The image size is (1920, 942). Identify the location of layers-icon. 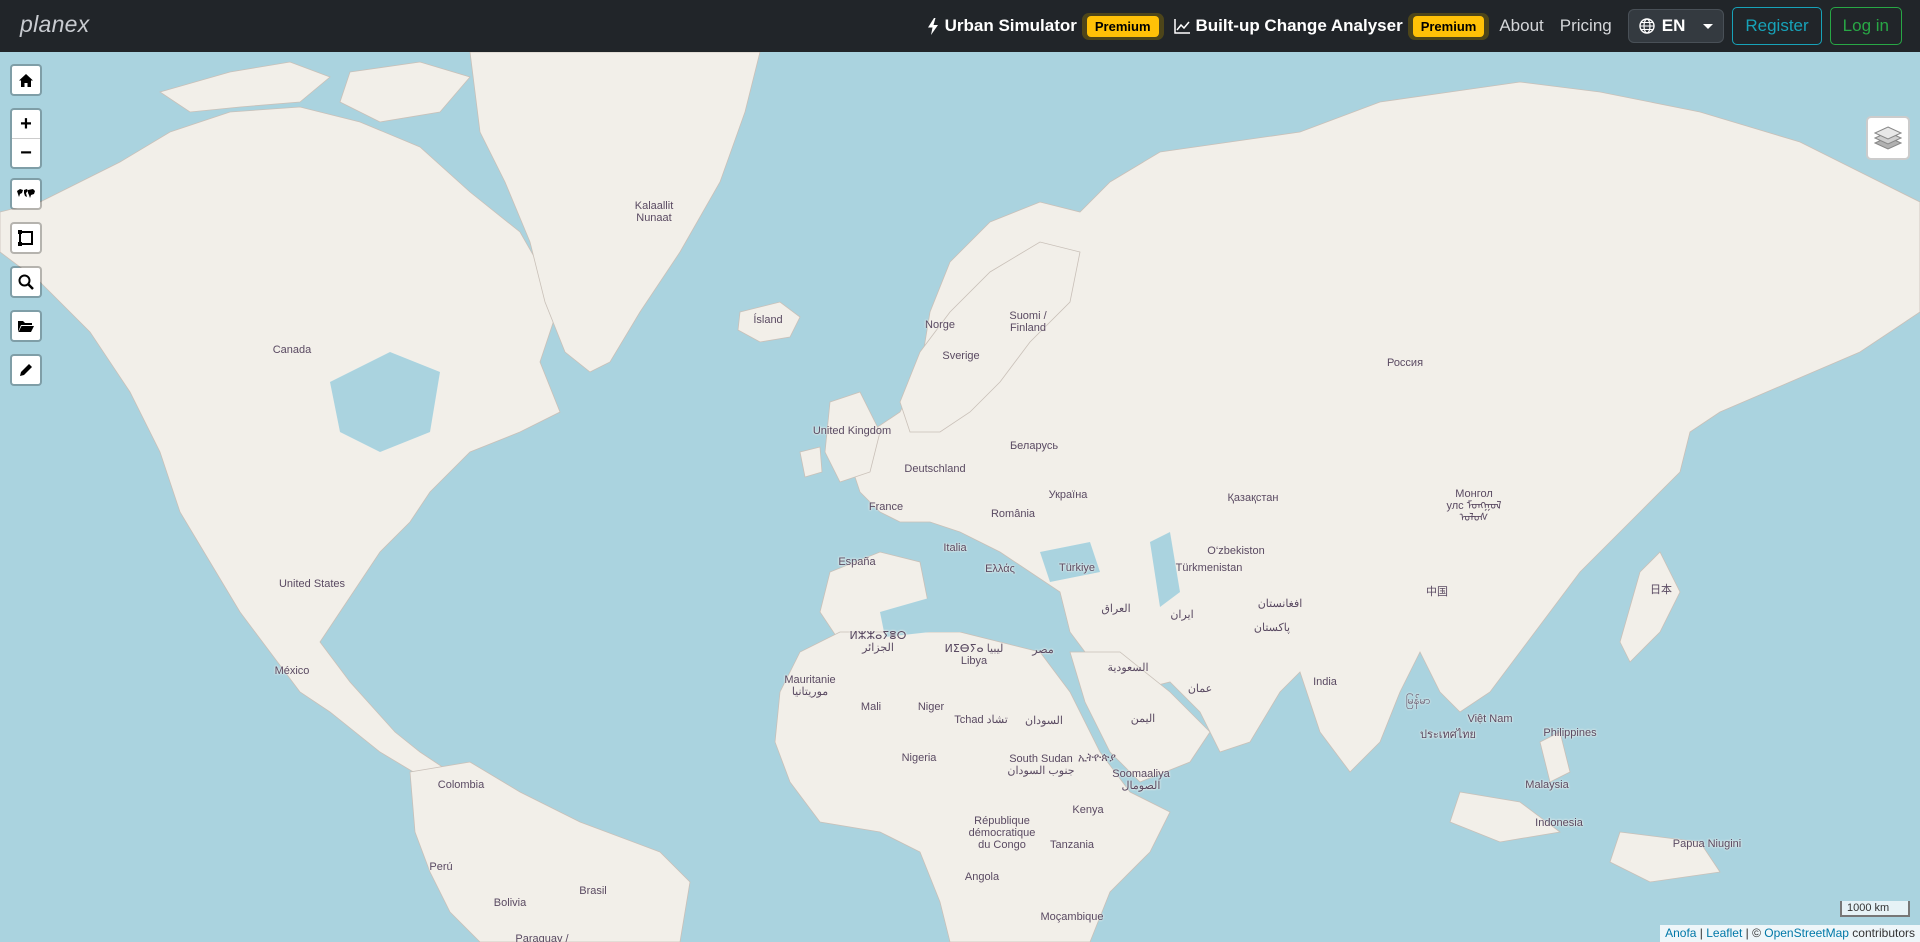
(1888, 138).